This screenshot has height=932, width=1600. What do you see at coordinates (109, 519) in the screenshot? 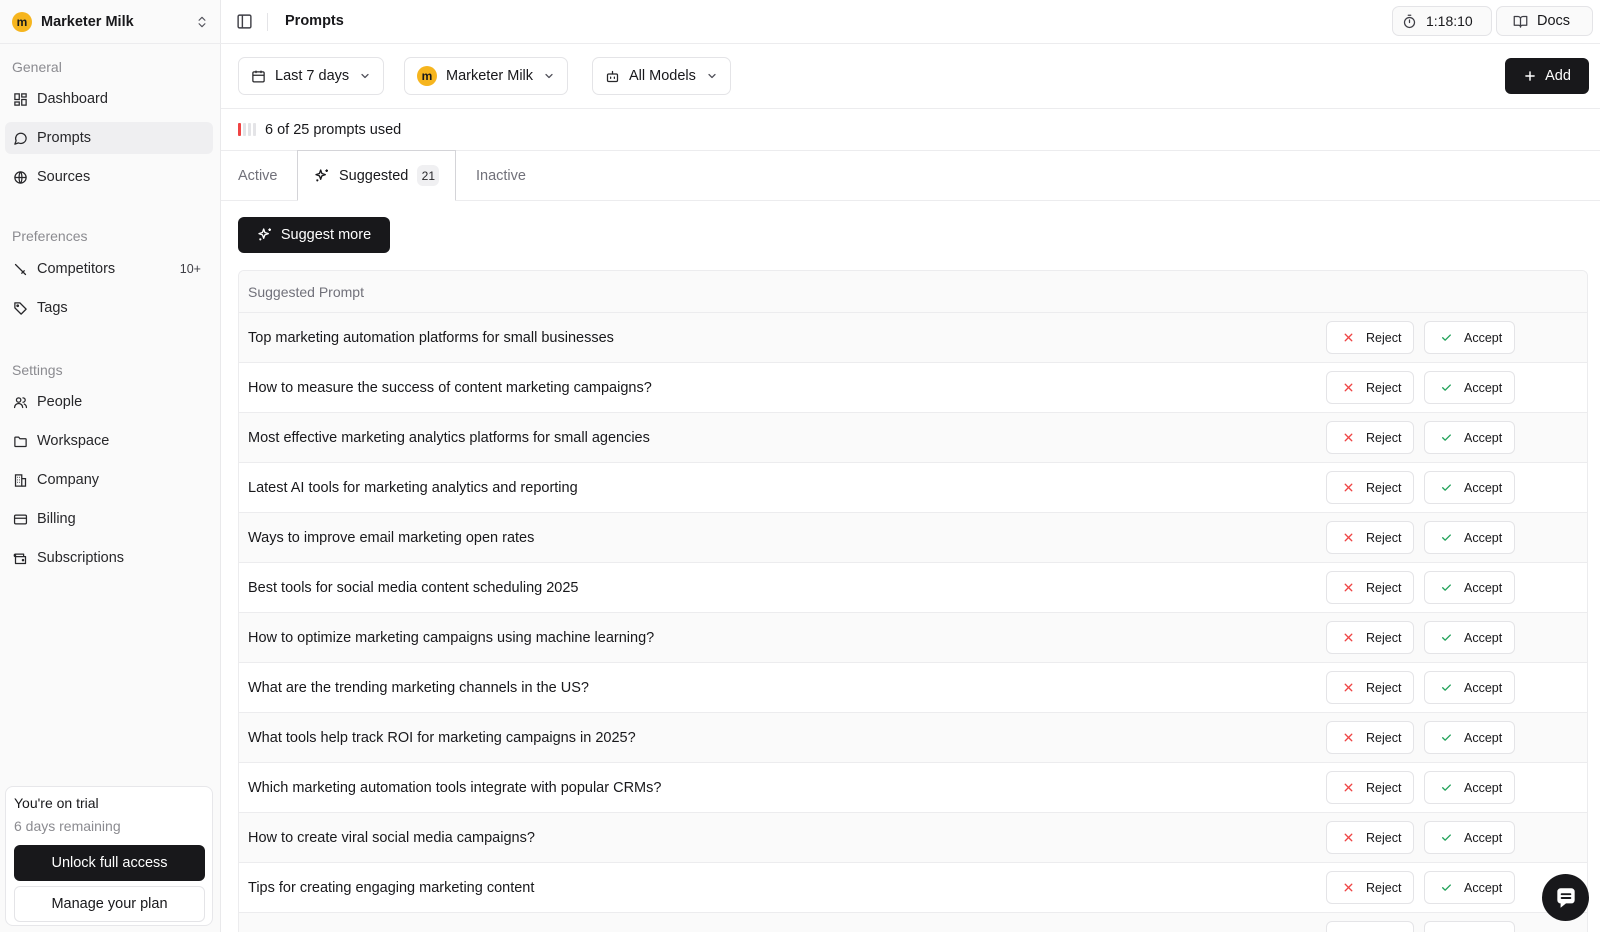
I see `sidebar-item-billing: Billing` at bounding box center [109, 519].